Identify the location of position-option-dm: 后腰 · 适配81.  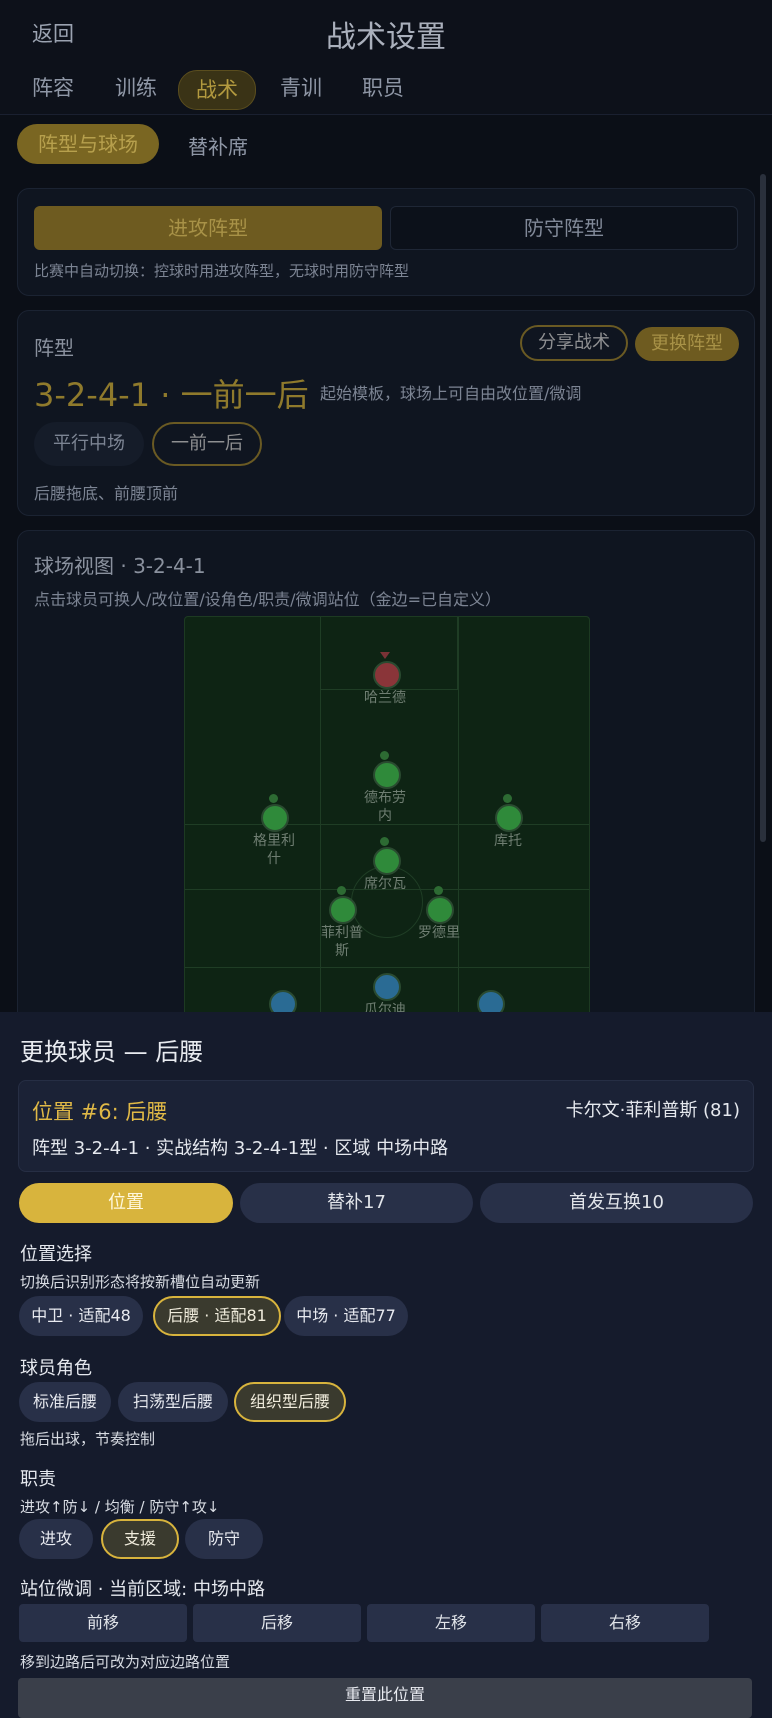
(217, 1316).